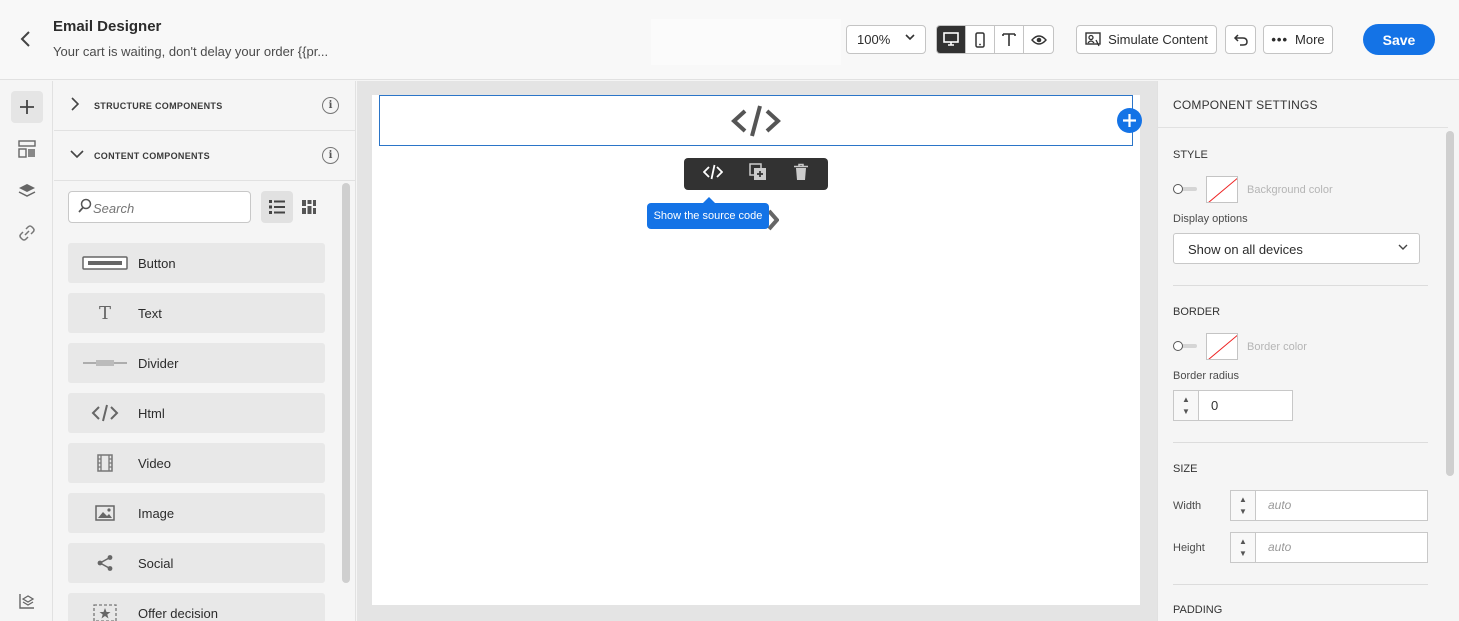  I want to click on text-icon, so click(1009, 39).